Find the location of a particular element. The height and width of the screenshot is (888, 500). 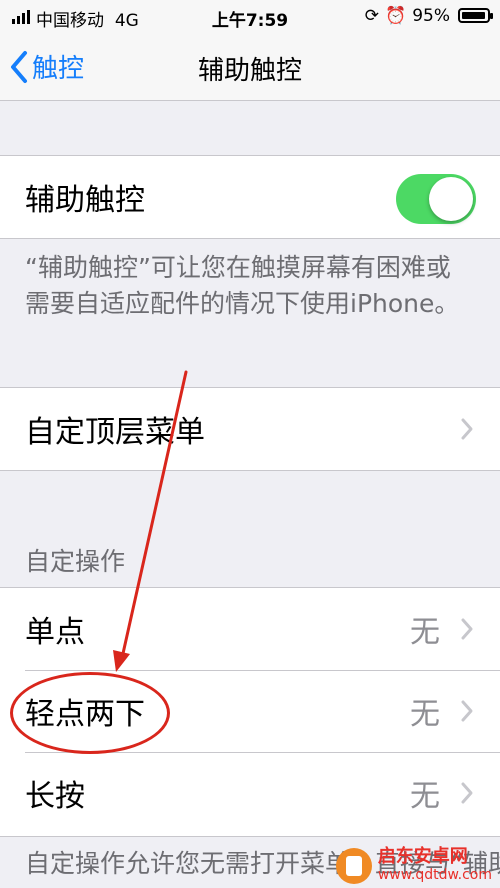

assistive-touch-group: 辅助触控 is located at coordinates (250, 197).